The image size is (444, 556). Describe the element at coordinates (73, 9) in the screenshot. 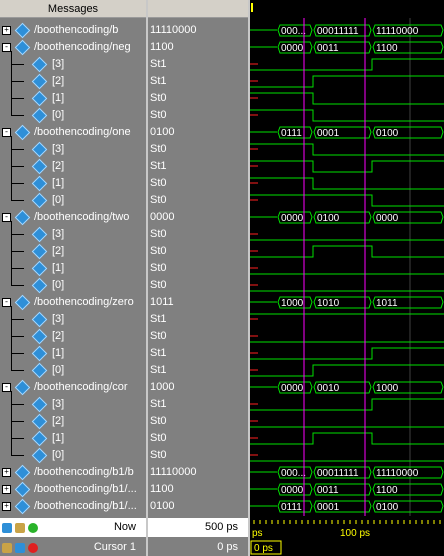

I see `names-header: Messages` at that location.